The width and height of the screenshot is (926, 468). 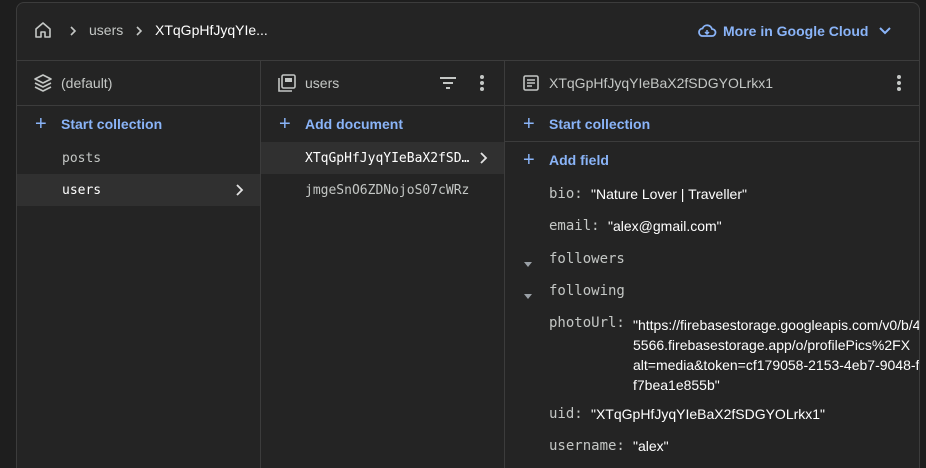 I want to click on field-value: "XTqGpHfJyqYIeBaX2fSDGYOLrkx1", so click(x=708, y=414).